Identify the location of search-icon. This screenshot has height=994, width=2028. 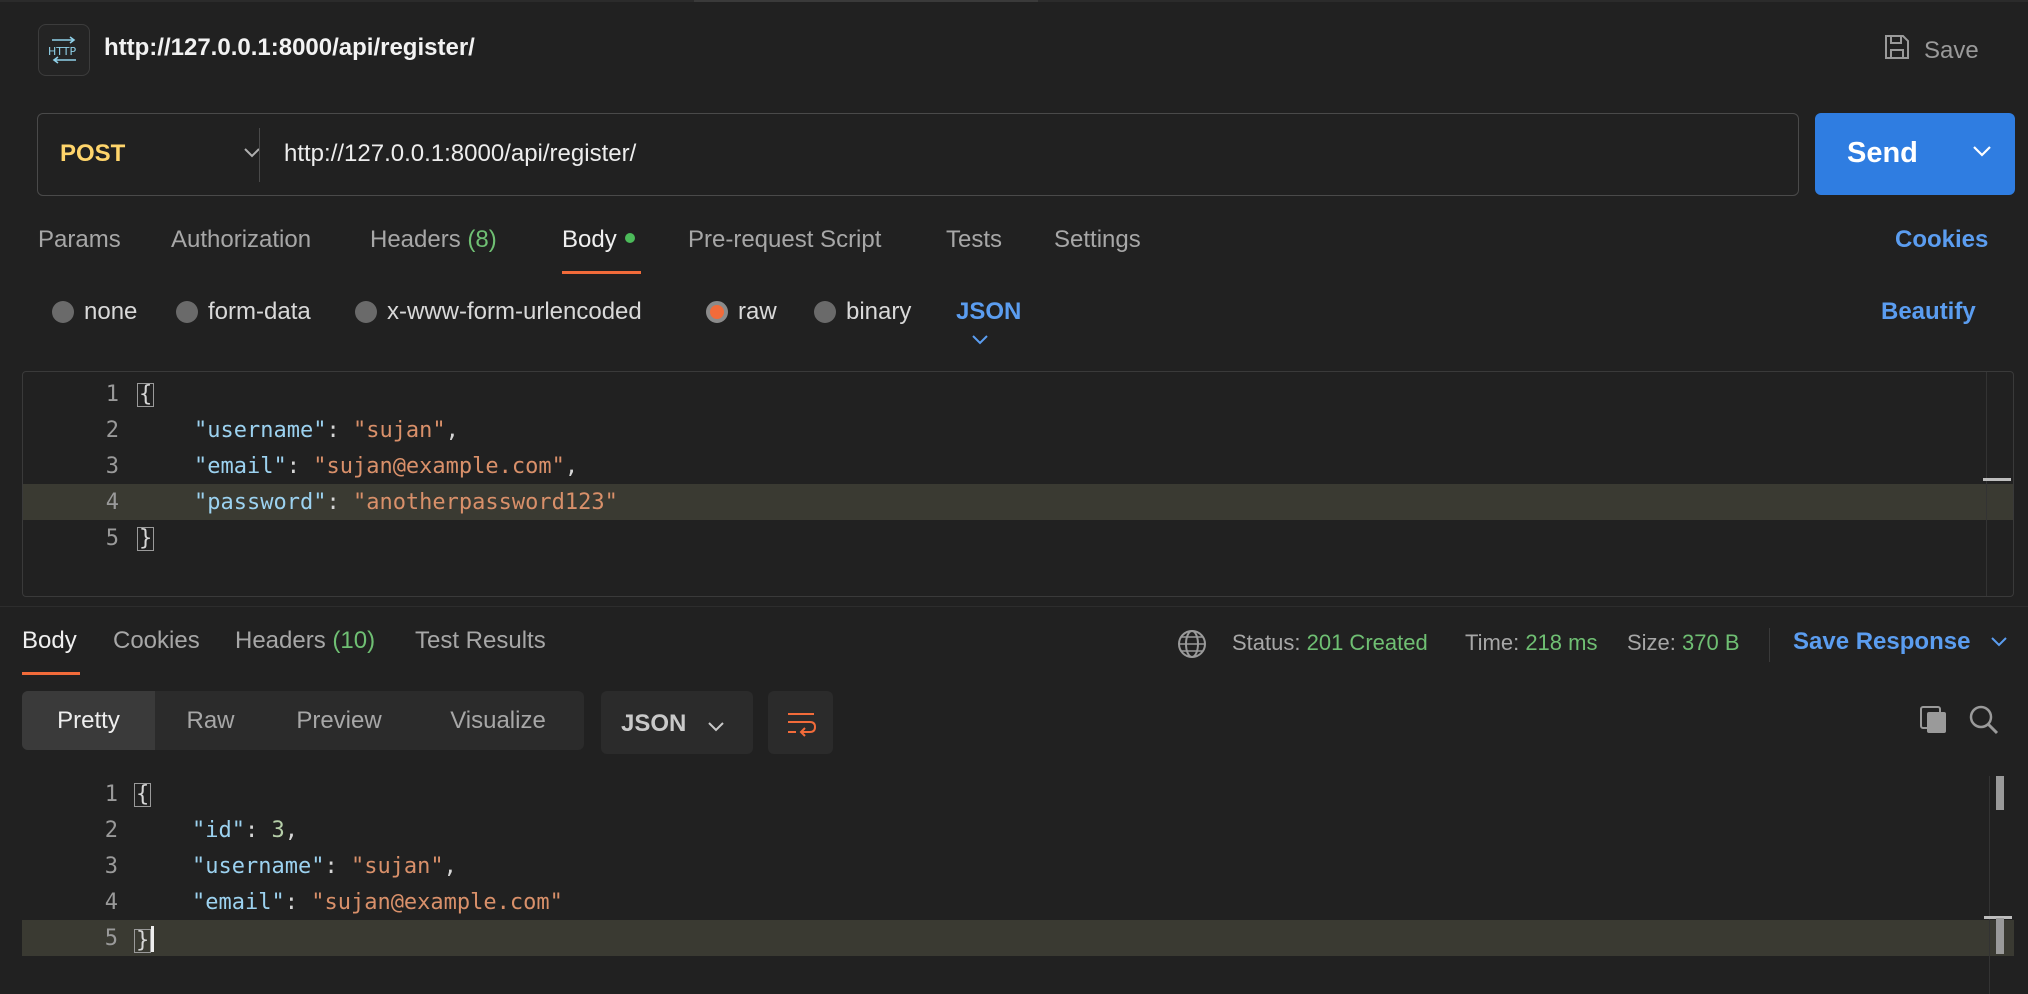
(1984, 722).